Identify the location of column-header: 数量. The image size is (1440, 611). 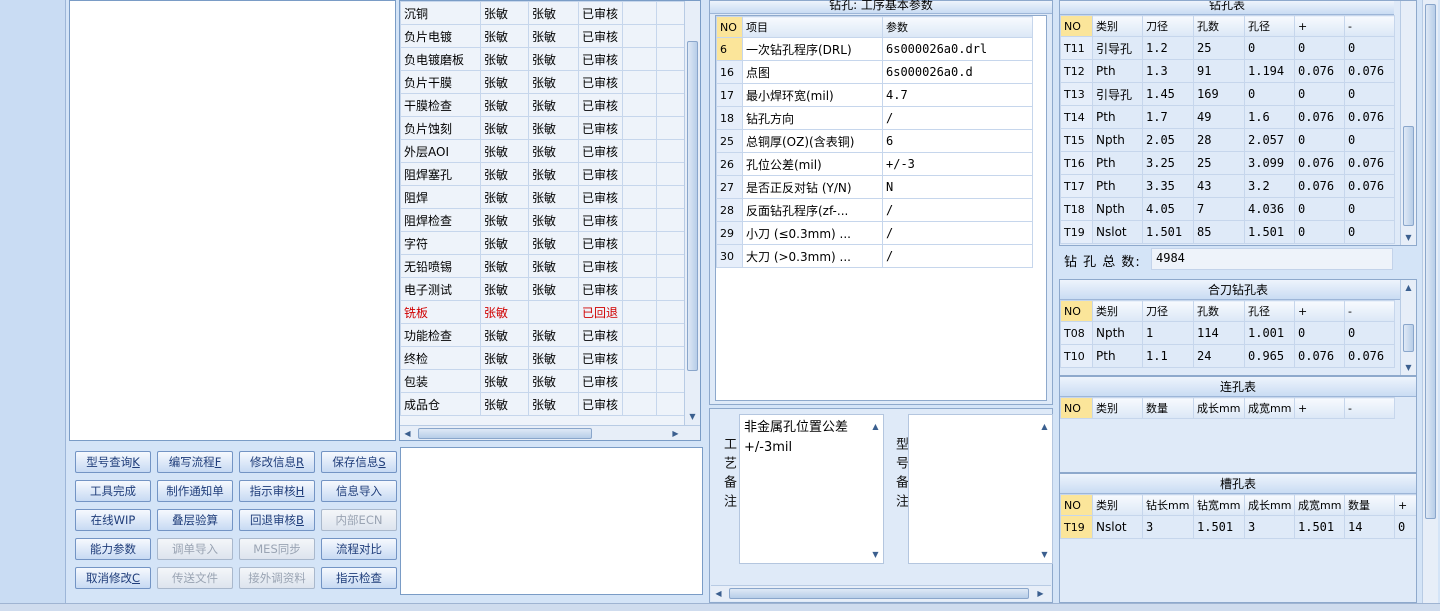
(1168, 408).